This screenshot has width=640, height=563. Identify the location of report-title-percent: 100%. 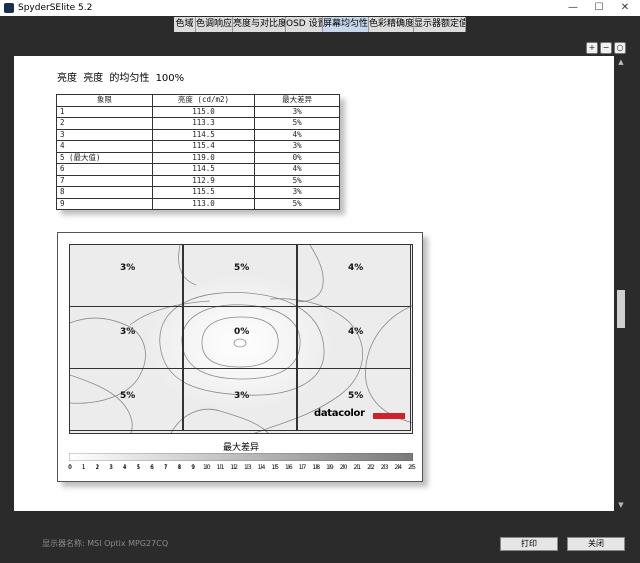
(170, 78).